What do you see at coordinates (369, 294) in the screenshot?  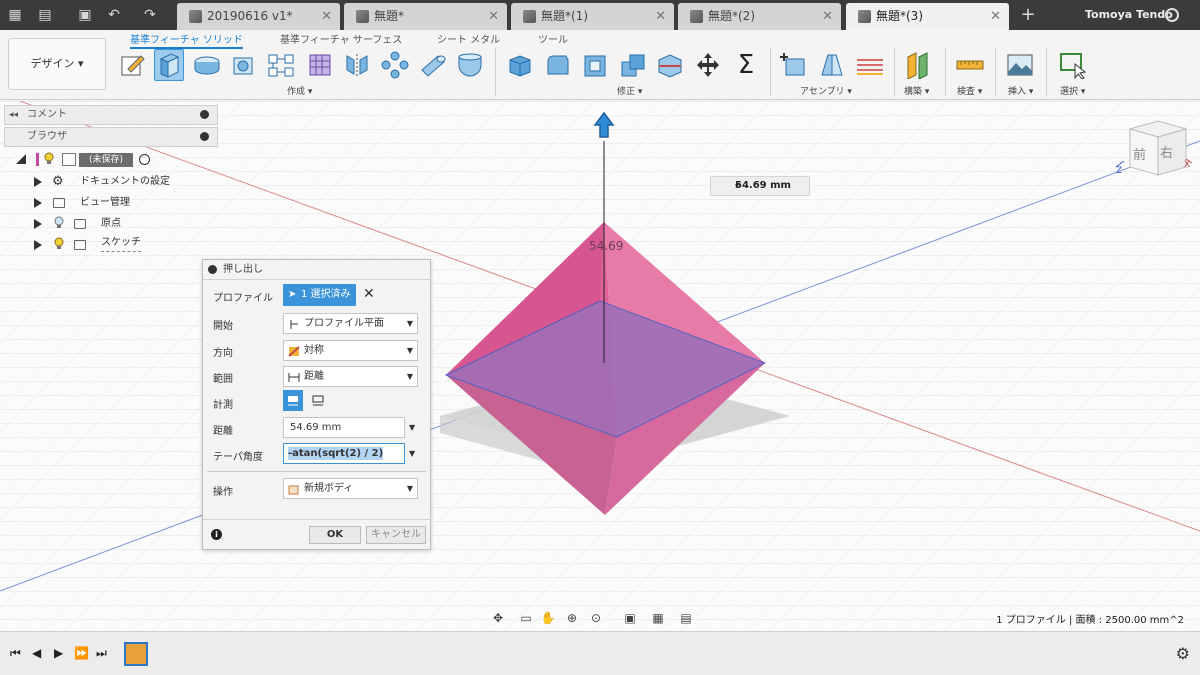 I see `clear-selection-icon: ✕` at bounding box center [369, 294].